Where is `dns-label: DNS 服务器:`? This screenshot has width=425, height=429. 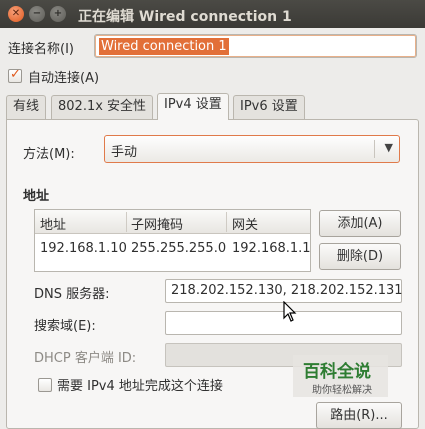
dns-label: DNS 服务器: is located at coordinates (72, 294).